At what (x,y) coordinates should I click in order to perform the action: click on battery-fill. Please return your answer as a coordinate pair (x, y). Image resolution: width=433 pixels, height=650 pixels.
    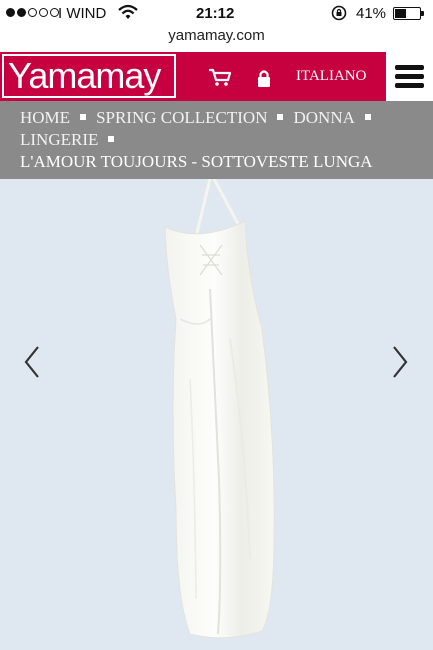
    Looking at the image, I should click on (400, 13).